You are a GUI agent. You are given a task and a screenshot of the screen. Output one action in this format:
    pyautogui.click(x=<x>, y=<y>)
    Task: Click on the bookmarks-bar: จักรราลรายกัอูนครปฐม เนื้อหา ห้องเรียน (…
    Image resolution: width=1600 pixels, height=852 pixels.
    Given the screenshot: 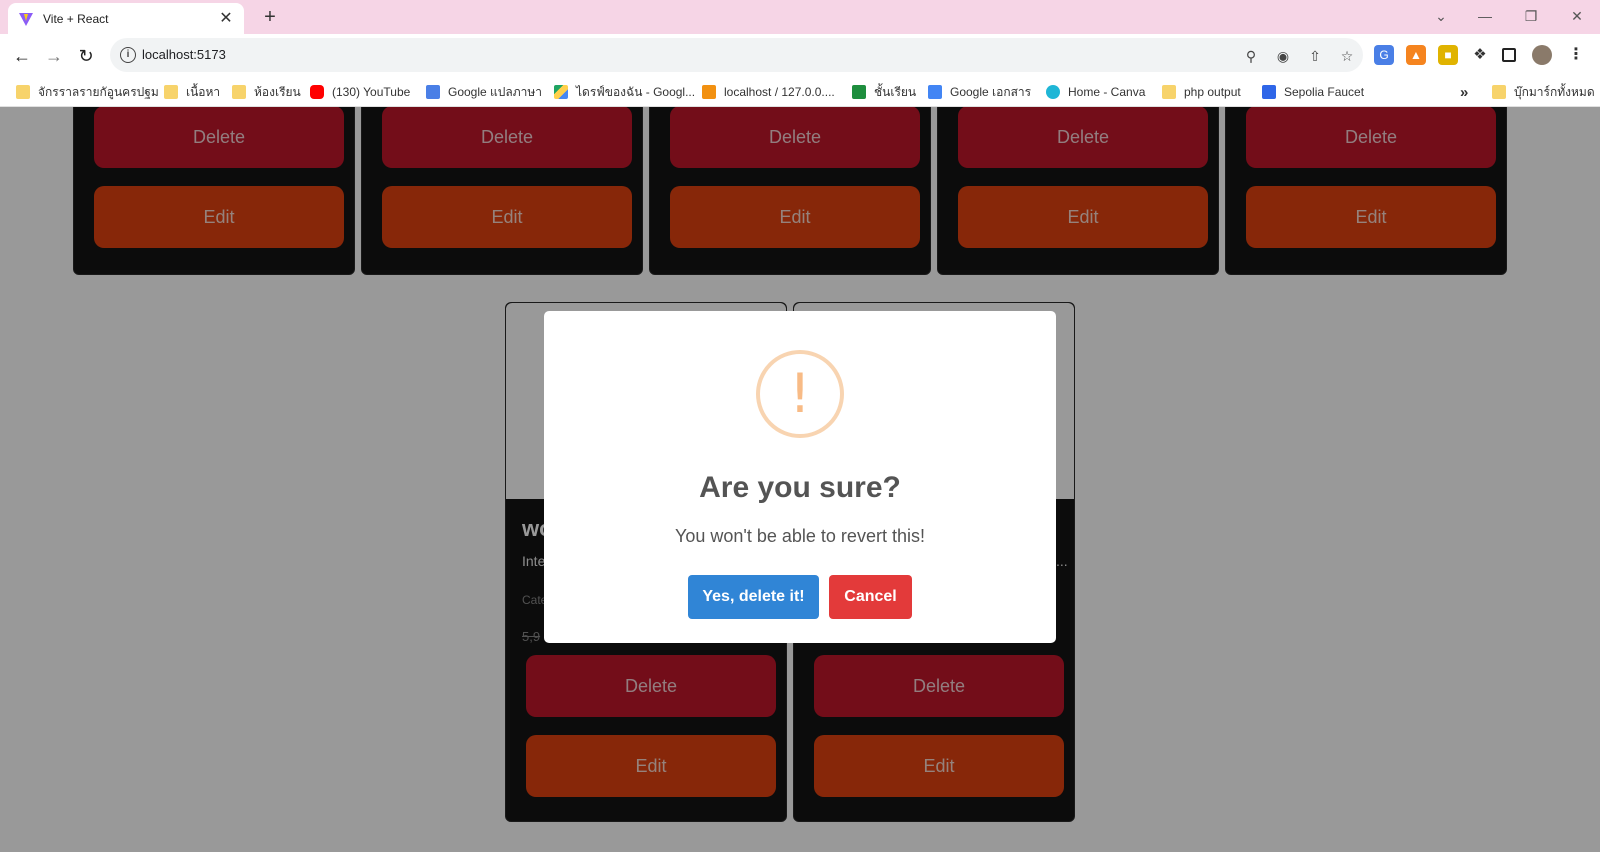 What is the action you would take?
    pyautogui.click(x=800, y=92)
    